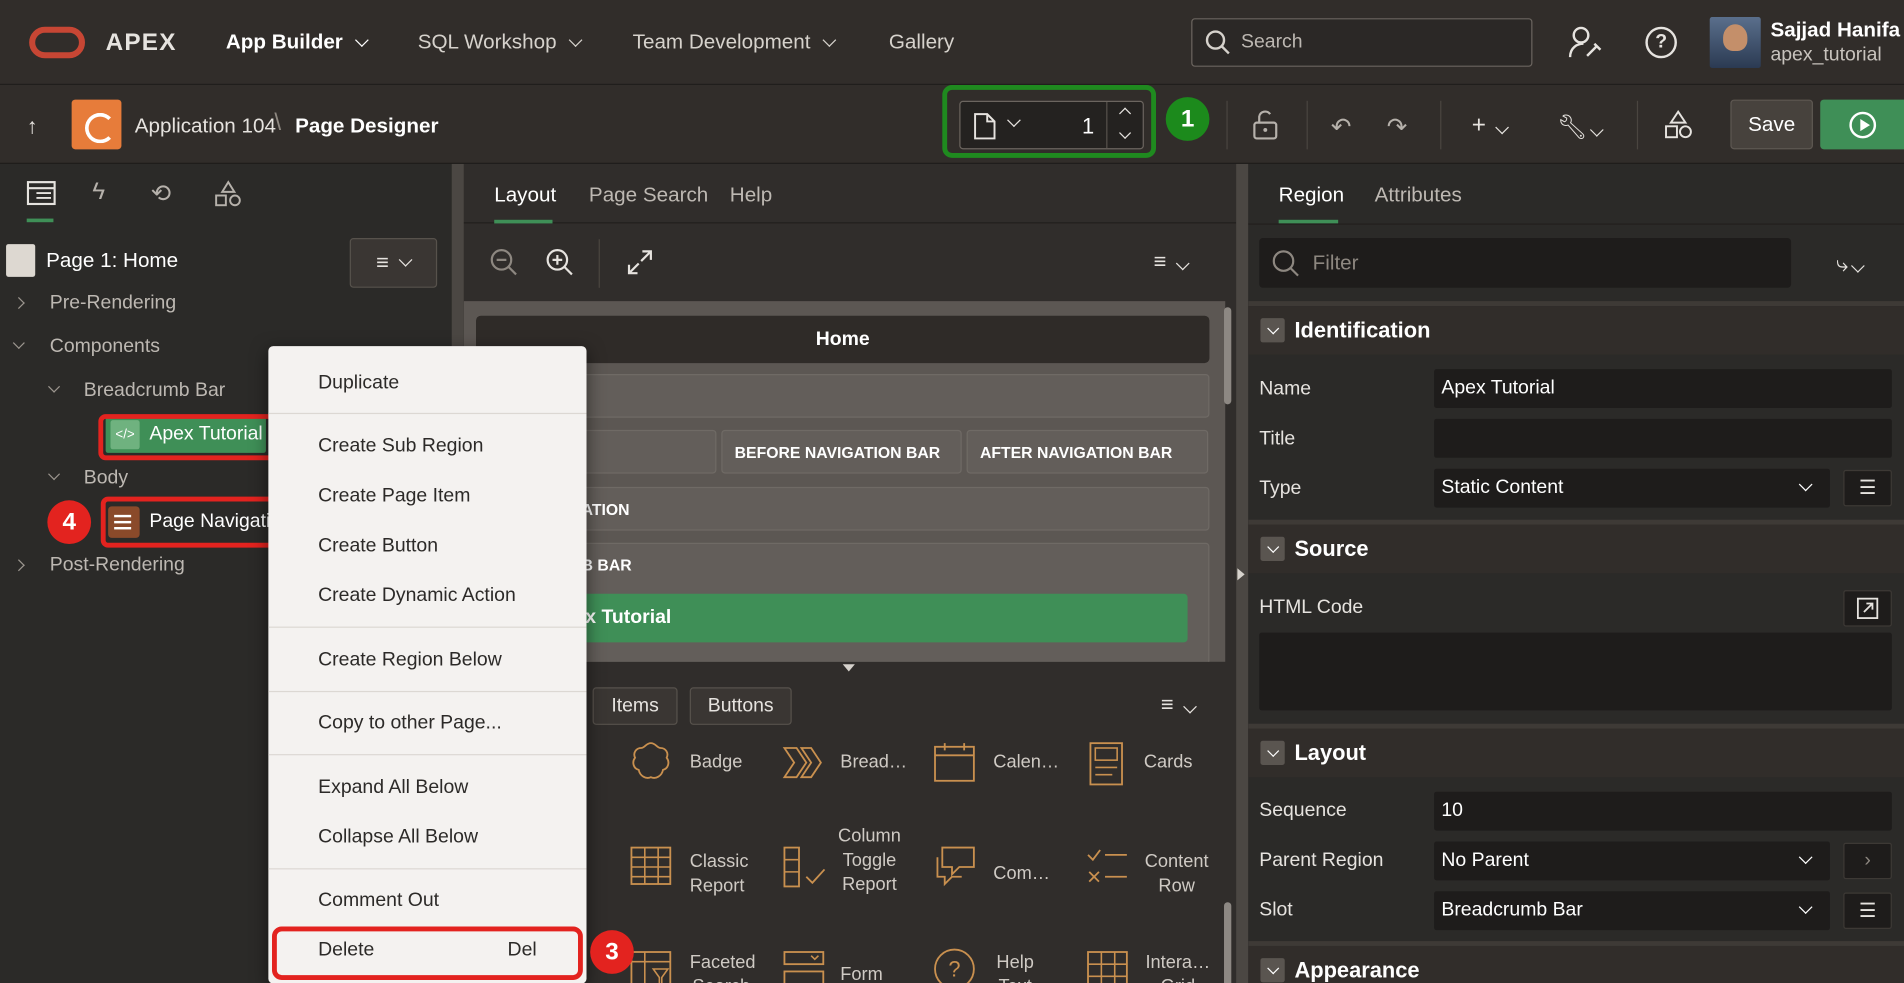  What do you see at coordinates (113, 304) in the screenshot?
I see `tree-node-pre-rendering: Pre-Rendering` at bounding box center [113, 304].